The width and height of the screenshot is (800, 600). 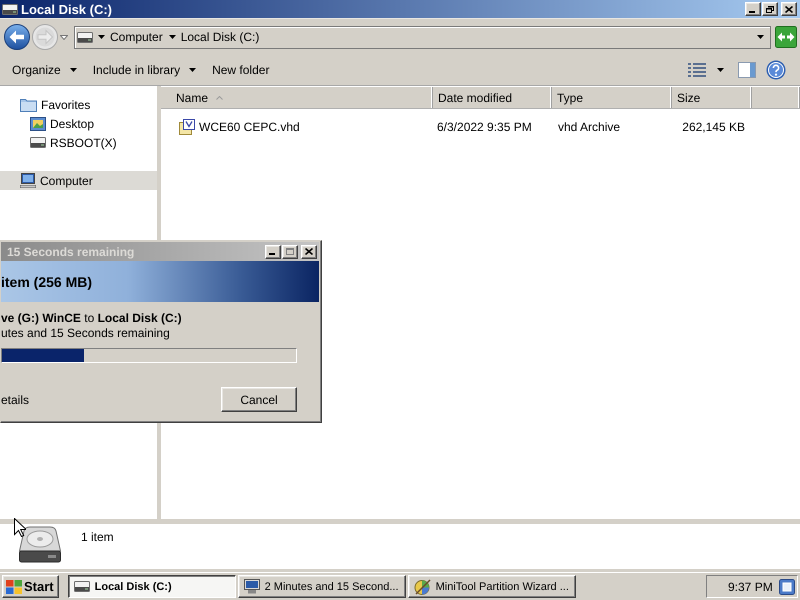 What do you see at coordinates (787, 586) in the screenshot?
I see `window-icon` at bounding box center [787, 586].